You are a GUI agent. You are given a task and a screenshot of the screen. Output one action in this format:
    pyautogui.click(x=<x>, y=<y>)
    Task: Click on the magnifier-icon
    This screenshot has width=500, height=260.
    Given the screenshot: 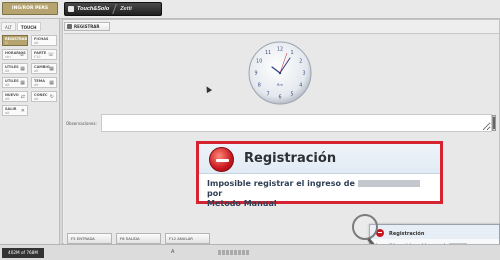 What is the action you would take?
    pyautogui.click(x=365, y=227)
    